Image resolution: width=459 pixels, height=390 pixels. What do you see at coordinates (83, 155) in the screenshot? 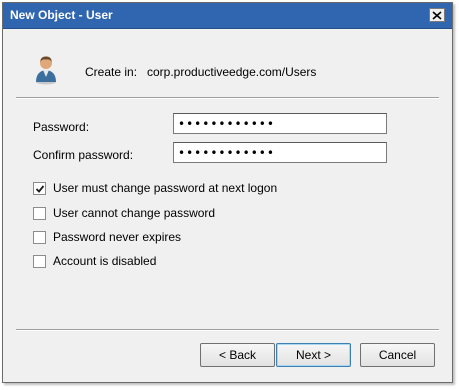
I see `confirm-password-label: Confirm password:` at bounding box center [83, 155].